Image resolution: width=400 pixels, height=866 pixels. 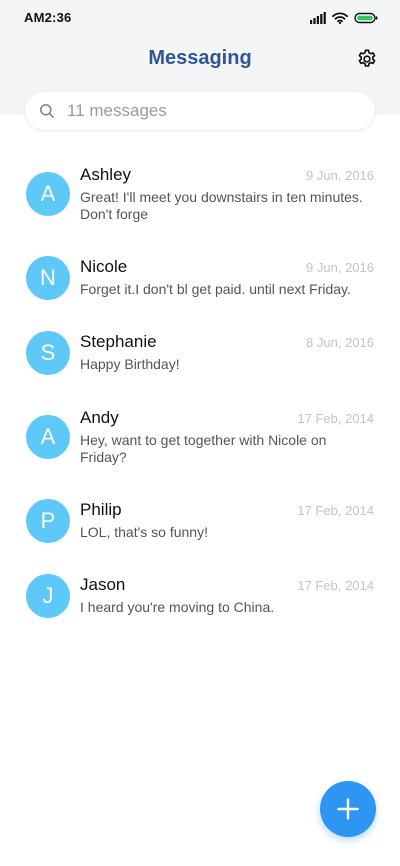 I want to click on message-date: 8 Jun, 2016, so click(x=340, y=342).